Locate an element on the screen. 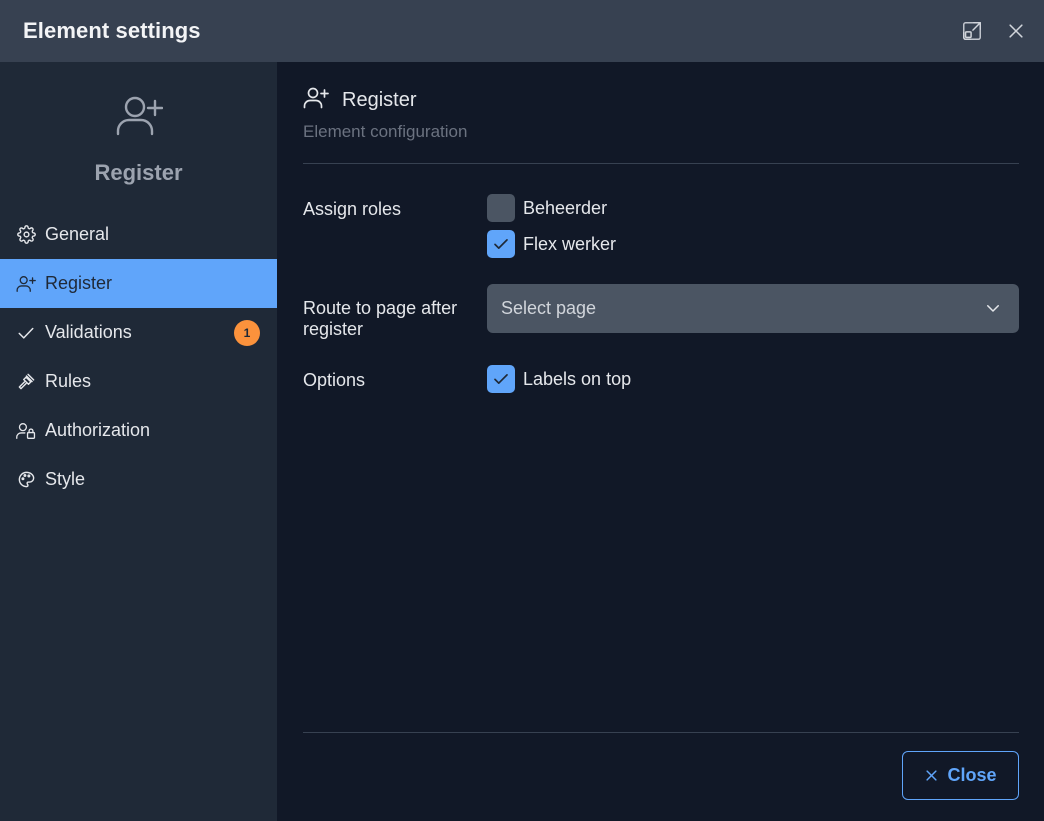  labels-on-top-checkbox: Labels on top is located at coordinates (559, 379).